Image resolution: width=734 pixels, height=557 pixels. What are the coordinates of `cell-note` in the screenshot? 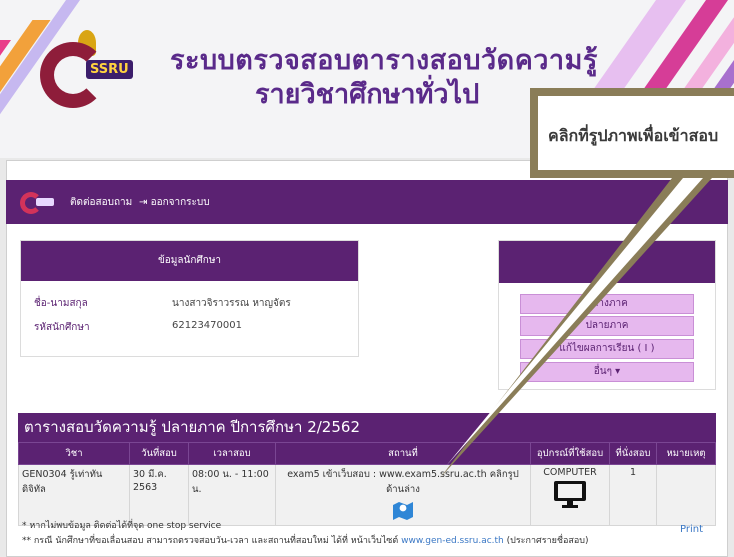 It's located at (686, 495).